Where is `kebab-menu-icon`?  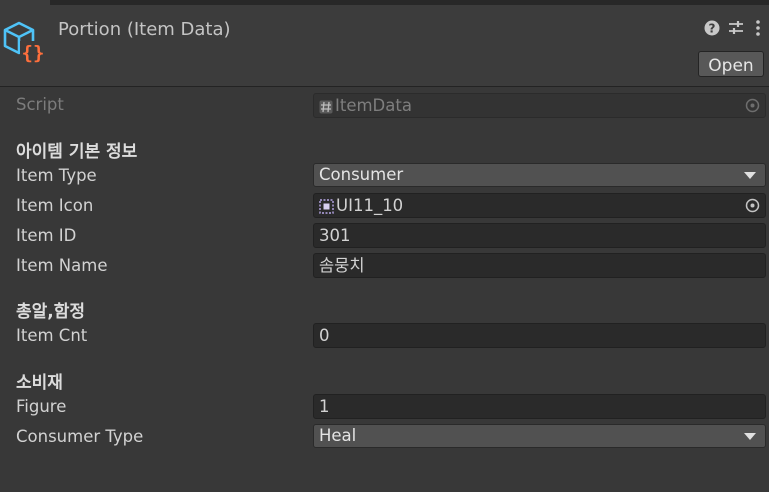
kebab-menu-icon is located at coordinates (758, 28).